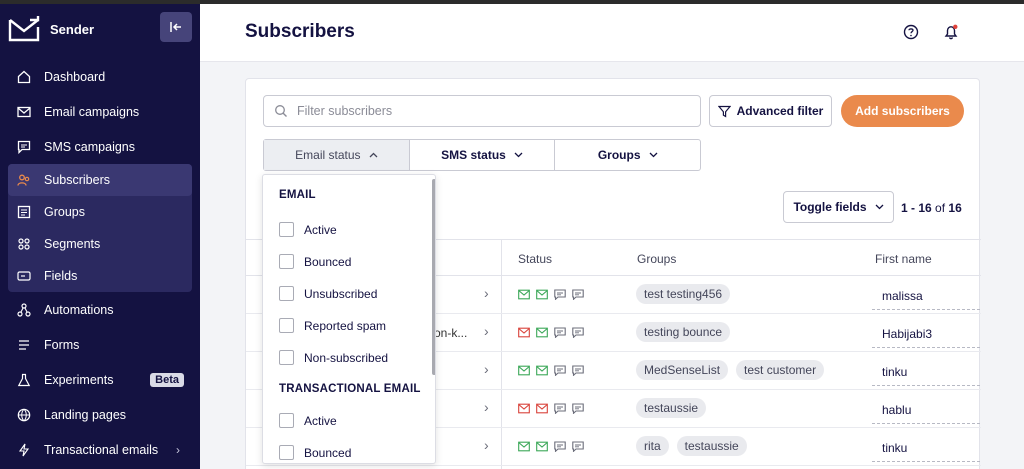 The height and width of the screenshot is (469, 1024). I want to click on group-chip: testing bounce, so click(683, 332).